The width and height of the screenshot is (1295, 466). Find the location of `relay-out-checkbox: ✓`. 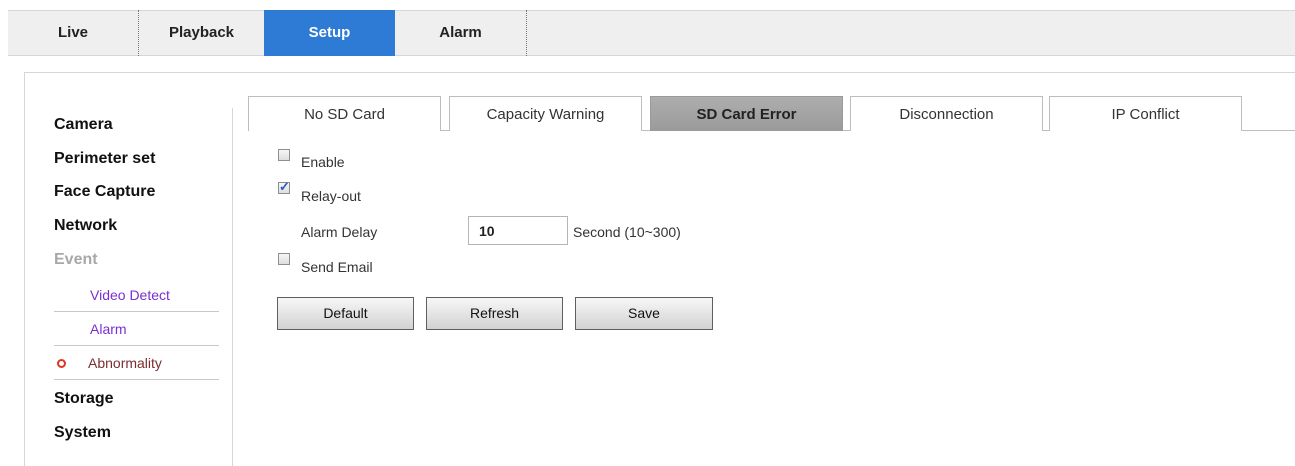

relay-out-checkbox: ✓ is located at coordinates (284, 186).